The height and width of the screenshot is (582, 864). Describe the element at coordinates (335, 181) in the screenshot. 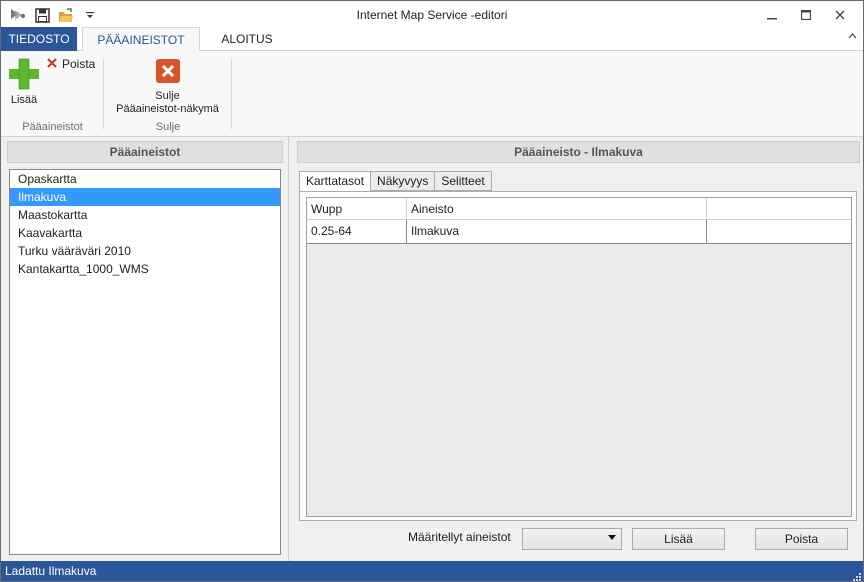

I see `tab-karttatasot: Karttatasot` at that location.